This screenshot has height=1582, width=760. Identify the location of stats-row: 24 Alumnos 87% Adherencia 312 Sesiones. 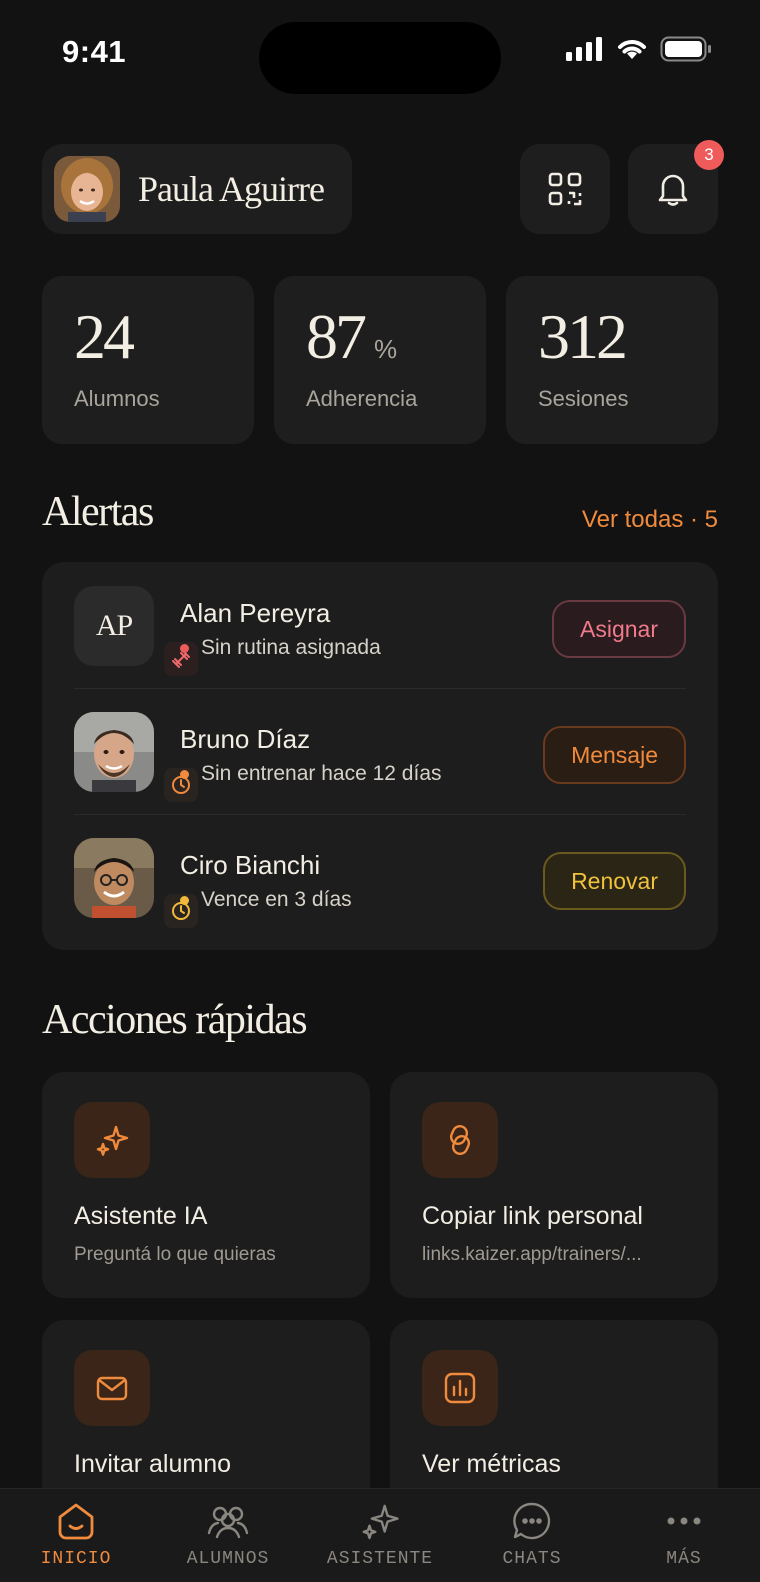
(380, 360).